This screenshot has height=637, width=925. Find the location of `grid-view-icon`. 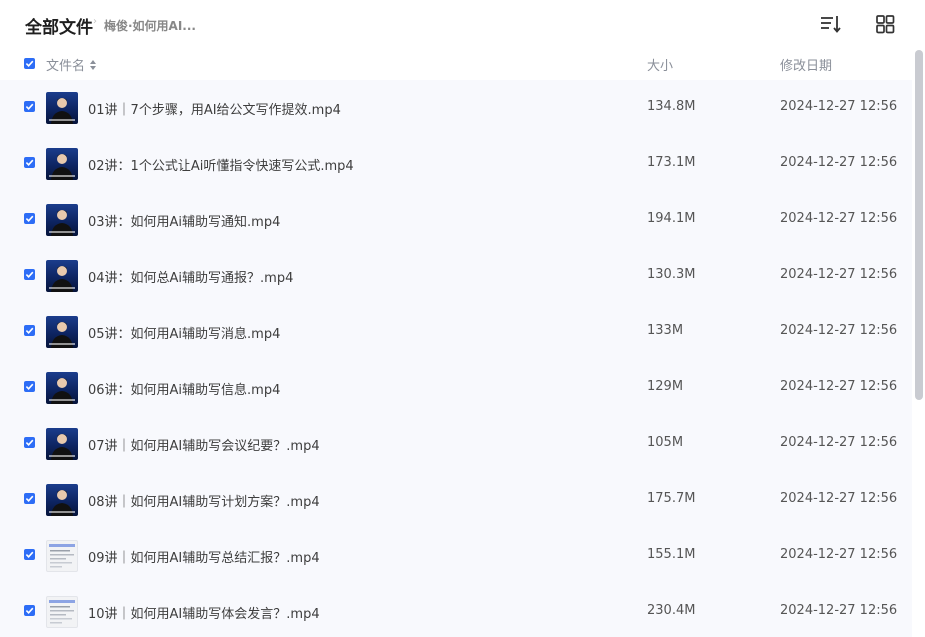

grid-view-icon is located at coordinates (885, 24).